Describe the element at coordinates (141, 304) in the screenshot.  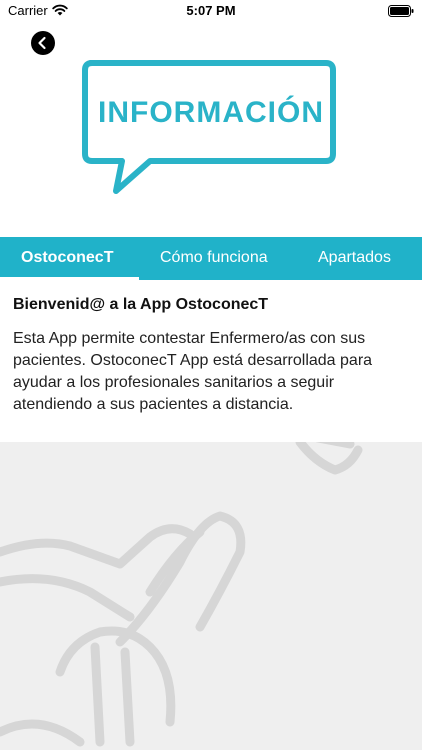
I see `welcome-heading: Bienvenid@ a la App OstoconecT` at that location.